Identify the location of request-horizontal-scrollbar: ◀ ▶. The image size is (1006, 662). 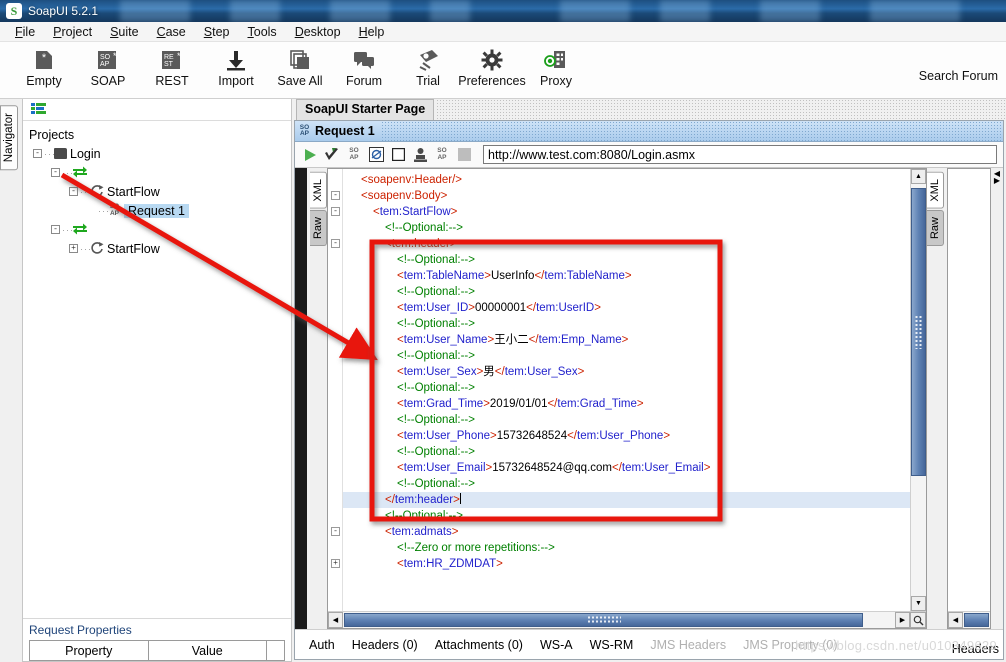
(627, 619).